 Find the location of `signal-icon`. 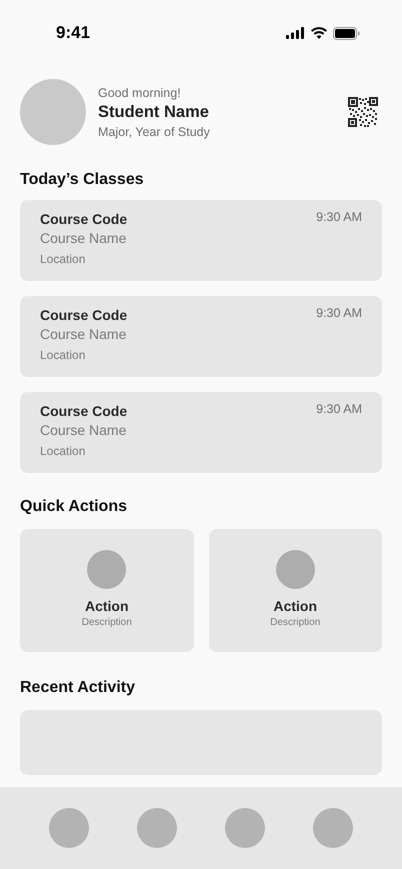

signal-icon is located at coordinates (295, 33).